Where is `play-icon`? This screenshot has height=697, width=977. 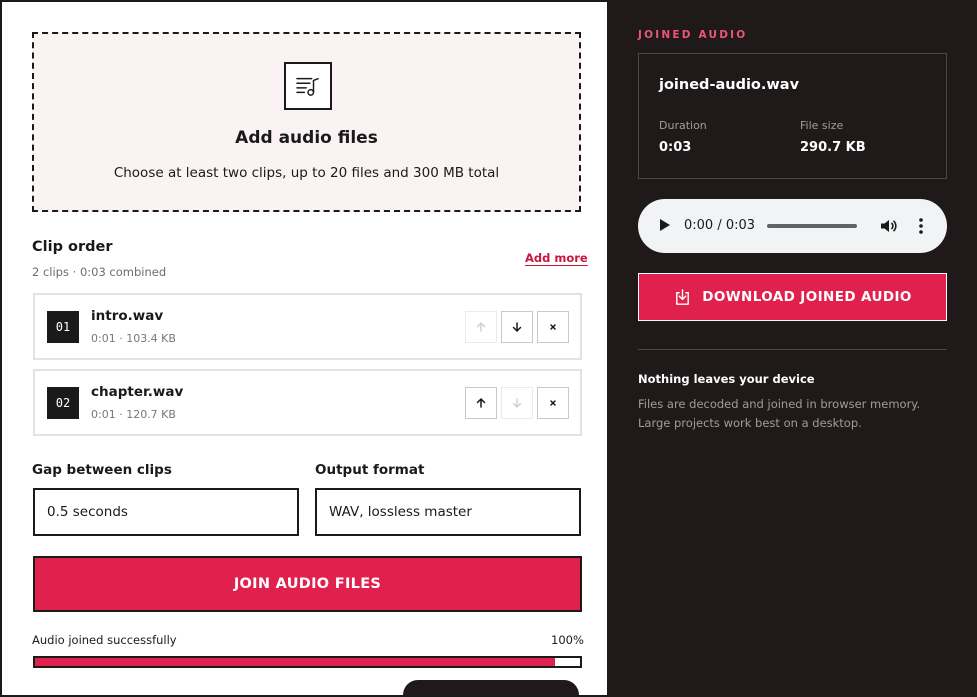
play-icon is located at coordinates (665, 225).